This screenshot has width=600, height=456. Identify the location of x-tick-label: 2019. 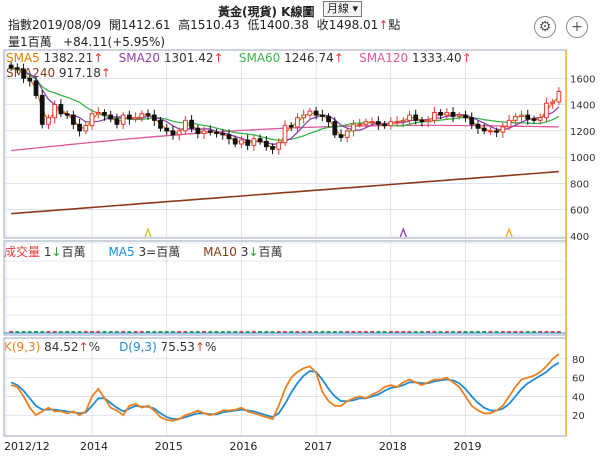
(468, 446).